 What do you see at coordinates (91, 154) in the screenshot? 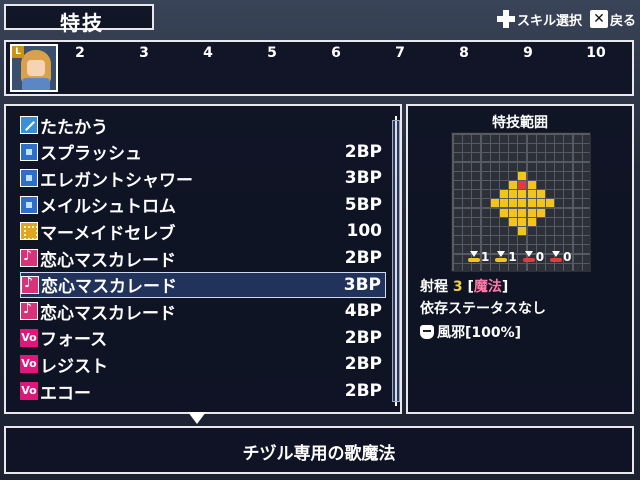
I see `skill-name: スプラッシュ` at bounding box center [91, 154].